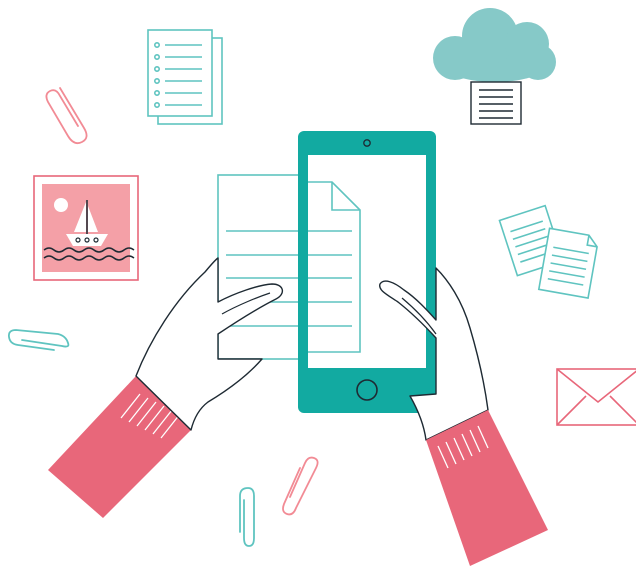  I want to click on photo-frame-icon, so click(86, 228).